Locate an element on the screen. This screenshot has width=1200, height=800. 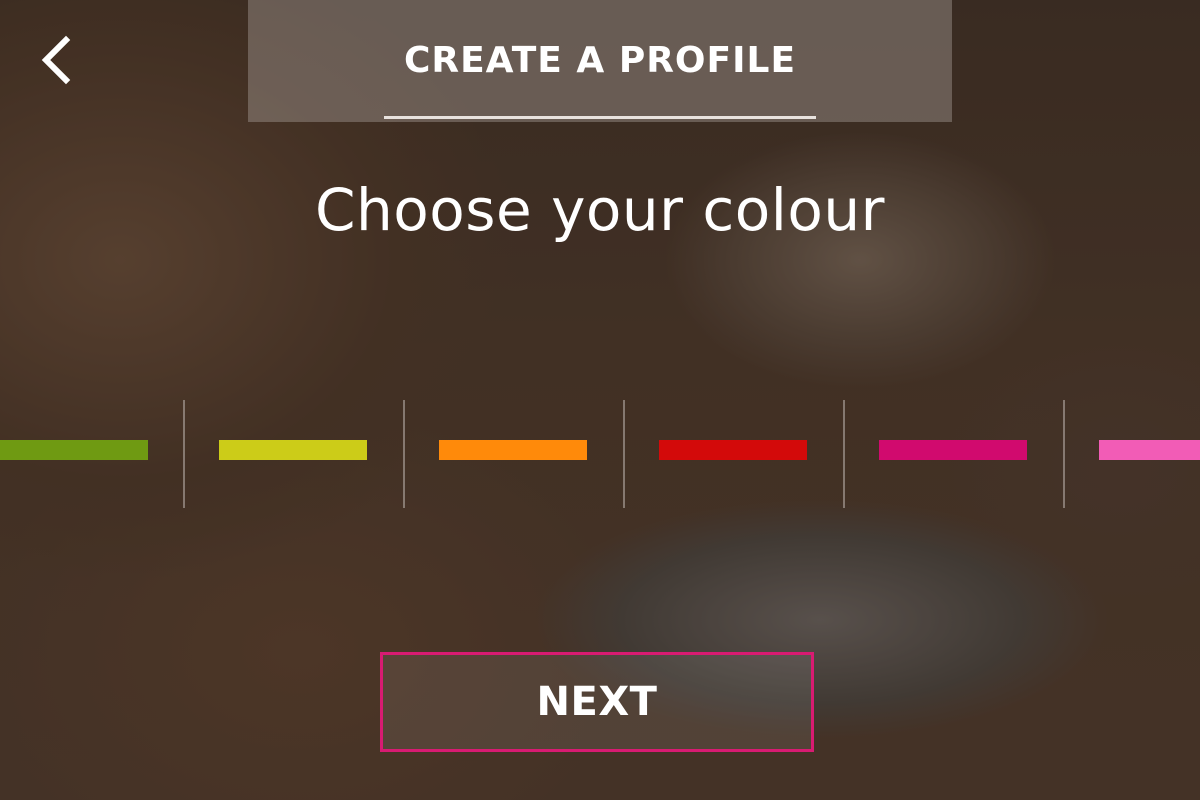
choose-colour-heading: Choose your colour is located at coordinates (600, 210).